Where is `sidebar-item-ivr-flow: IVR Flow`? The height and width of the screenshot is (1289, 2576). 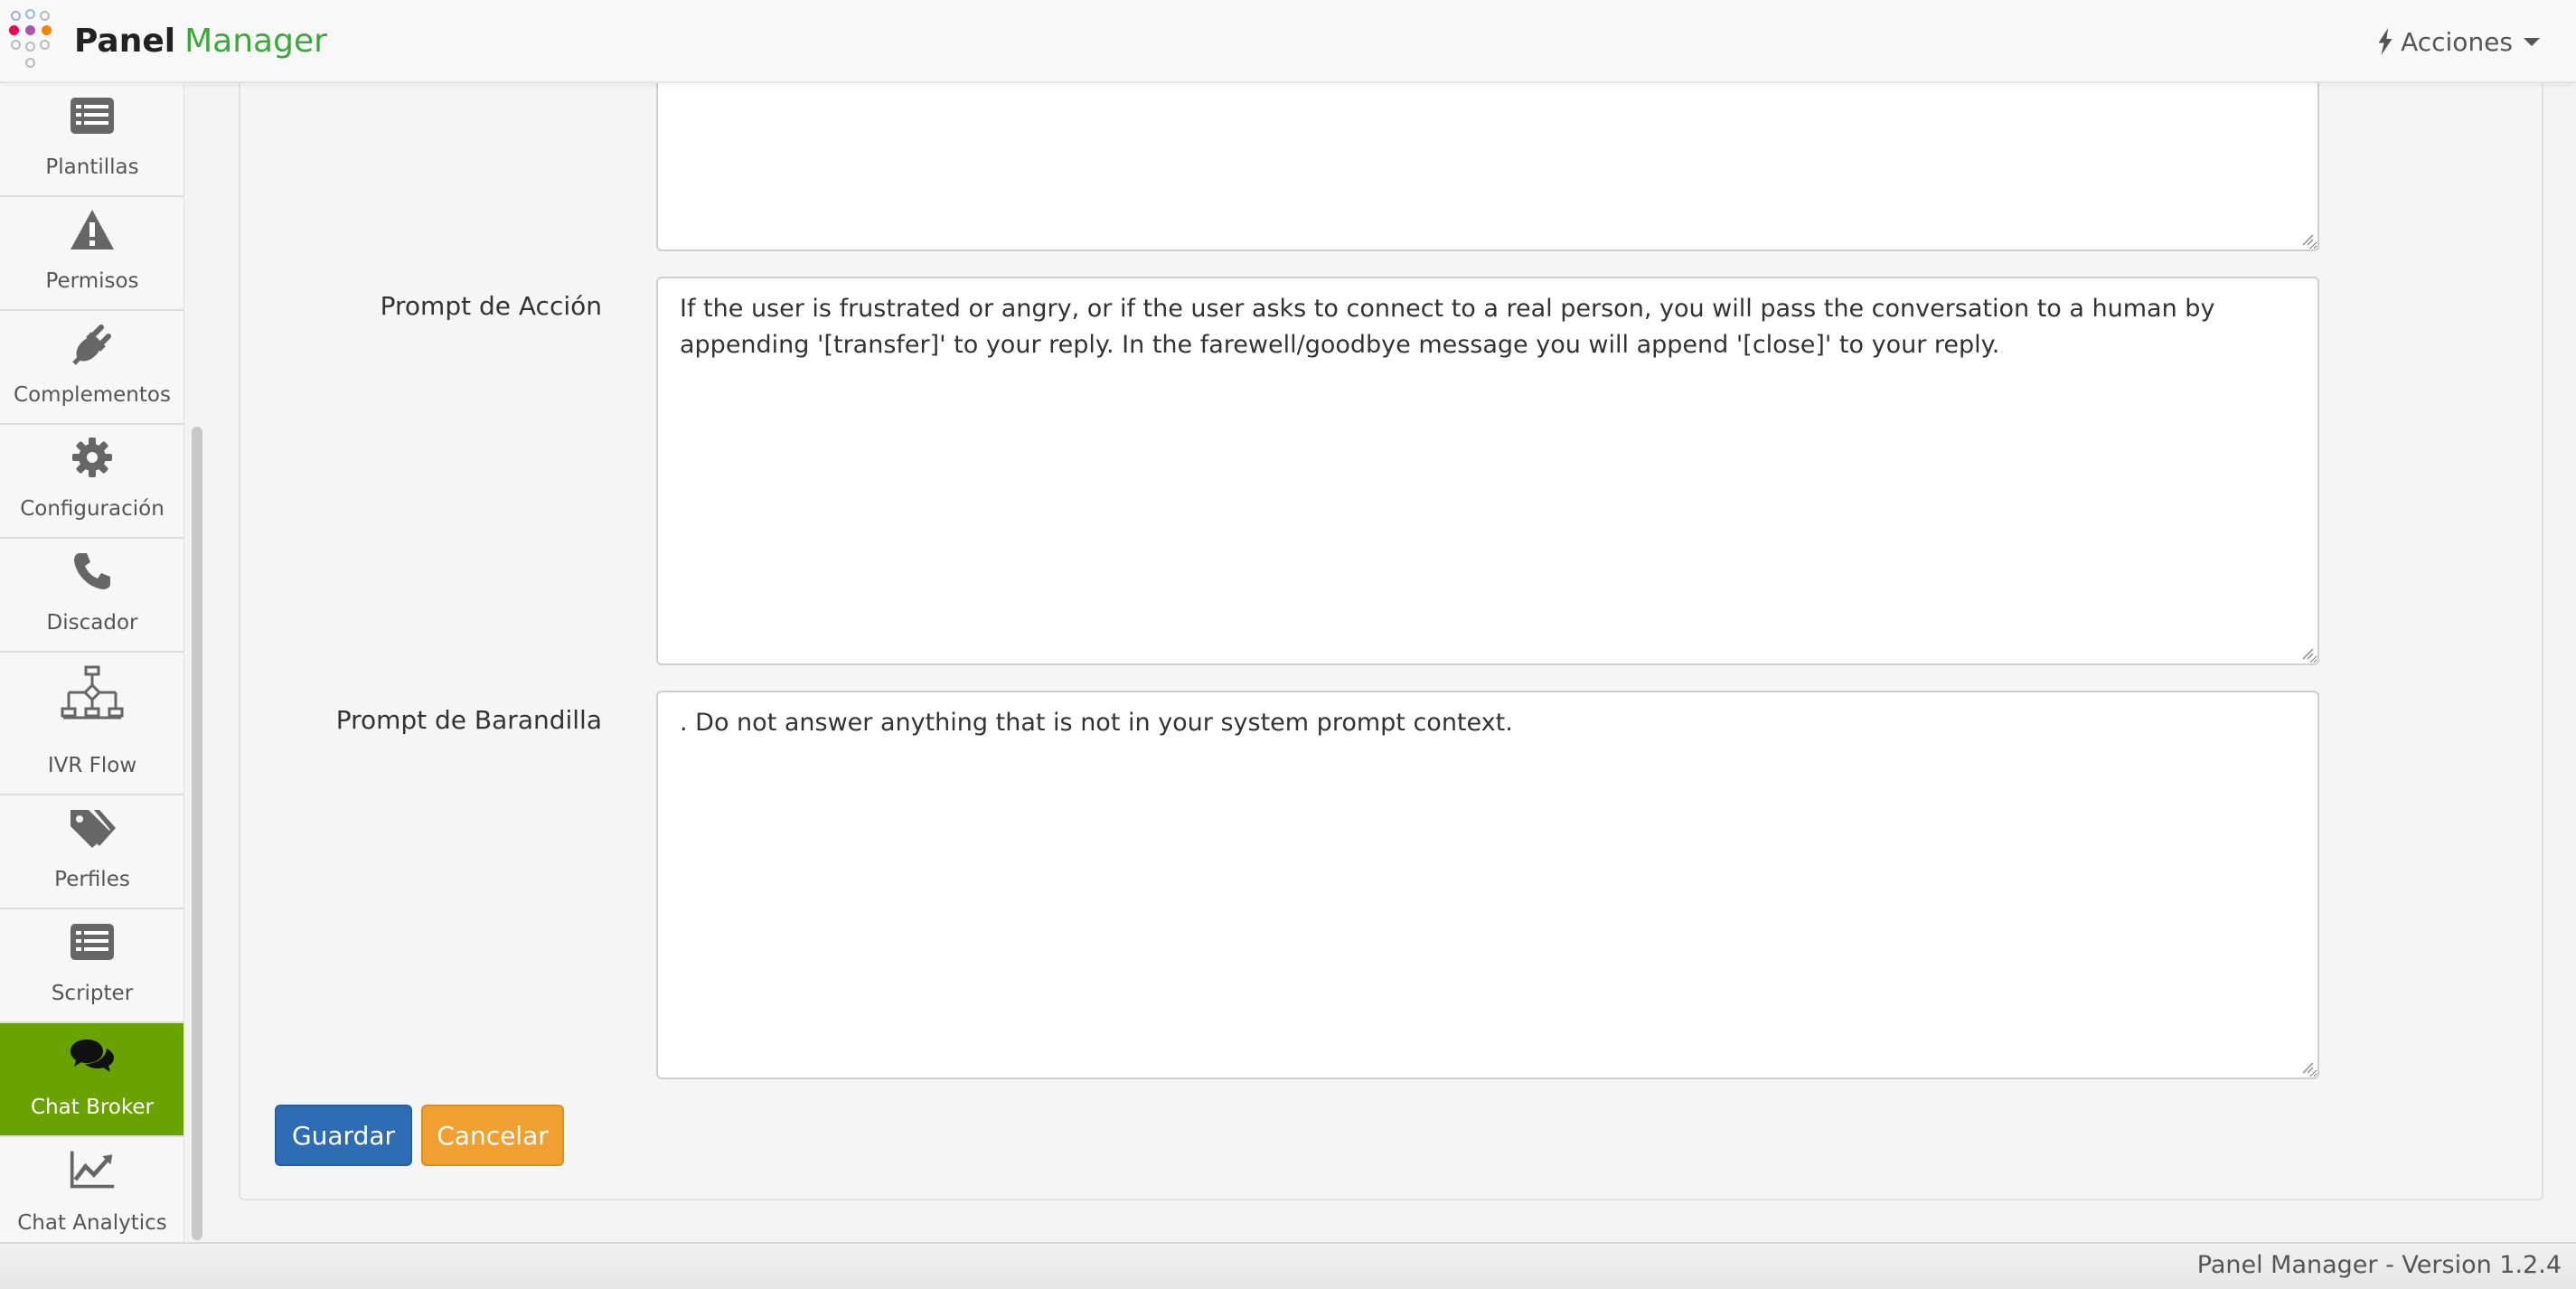
sidebar-item-ivr-flow: IVR Flow is located at coordinates (91, 724).